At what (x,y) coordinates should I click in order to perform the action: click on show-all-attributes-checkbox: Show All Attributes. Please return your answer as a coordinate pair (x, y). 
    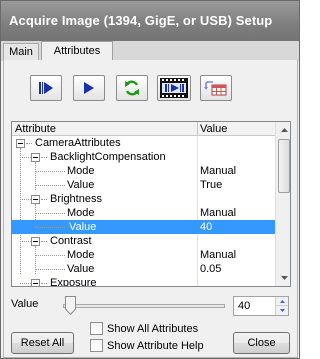
    Looking at the image, I should click on (155, 329).